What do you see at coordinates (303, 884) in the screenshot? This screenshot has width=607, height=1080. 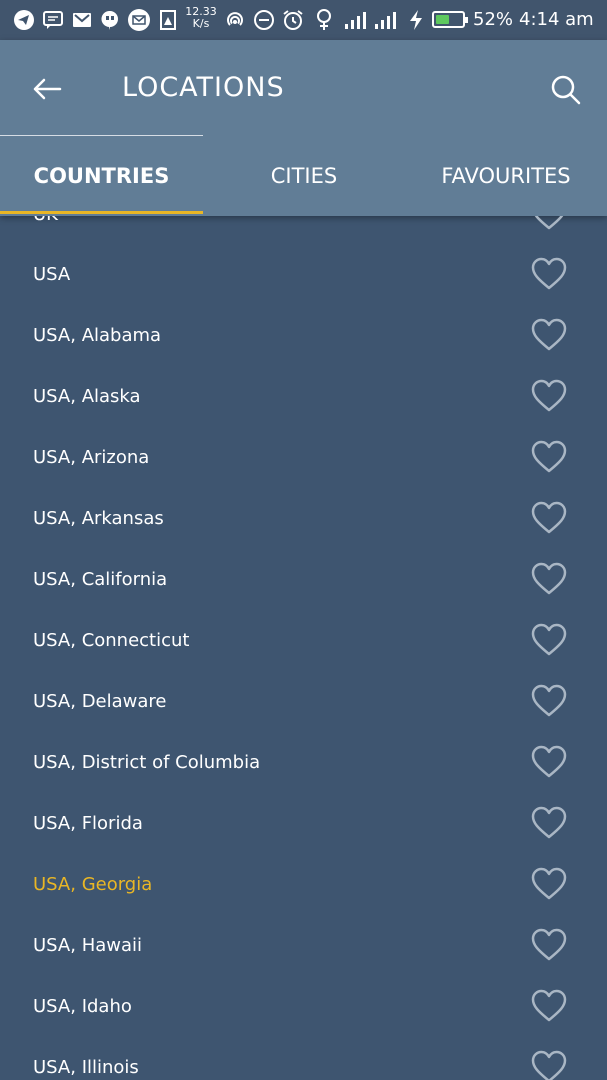 I see `list-item: USA, Georgia` at bounding box center [303, 884].